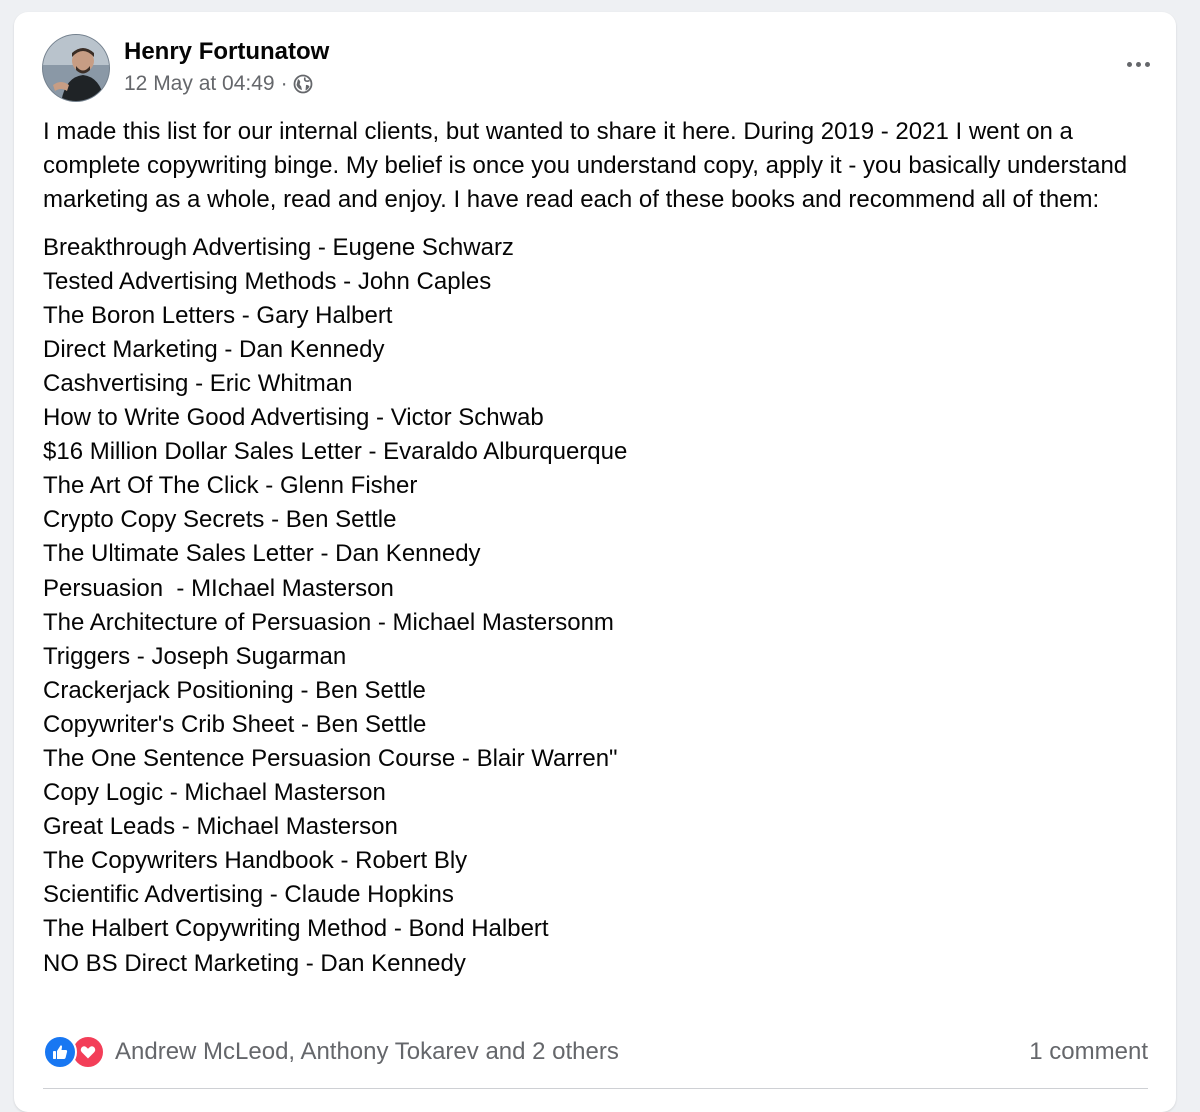  What do you see at coordinates (218, 588) in the screenshot?
I see `book-list-item: Persuasion - MIchael Masterson` at bounding box center [218, 588].